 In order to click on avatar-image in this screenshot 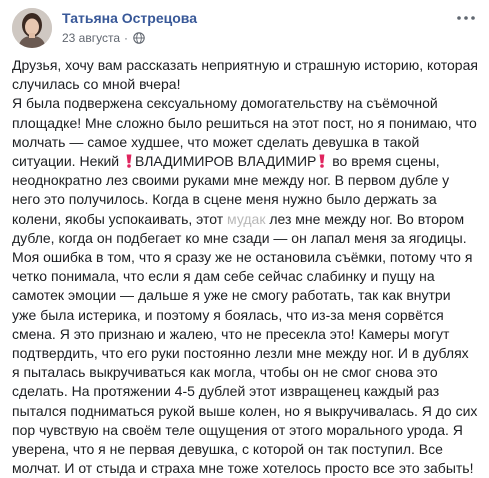, I will do `click(32, 28)`.